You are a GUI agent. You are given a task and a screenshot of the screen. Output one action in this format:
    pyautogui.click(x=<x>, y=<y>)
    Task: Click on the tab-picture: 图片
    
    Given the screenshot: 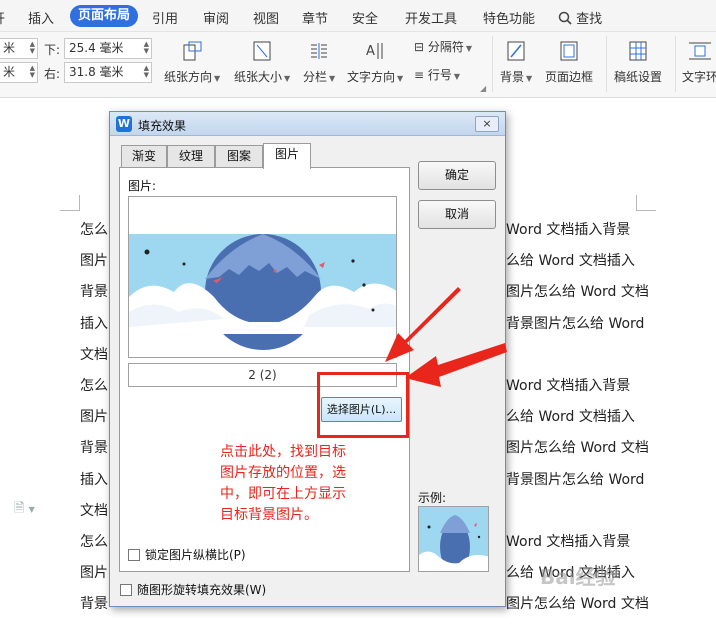 What is the action you would take?
    pyautogui.click(x=287, y=156)
    